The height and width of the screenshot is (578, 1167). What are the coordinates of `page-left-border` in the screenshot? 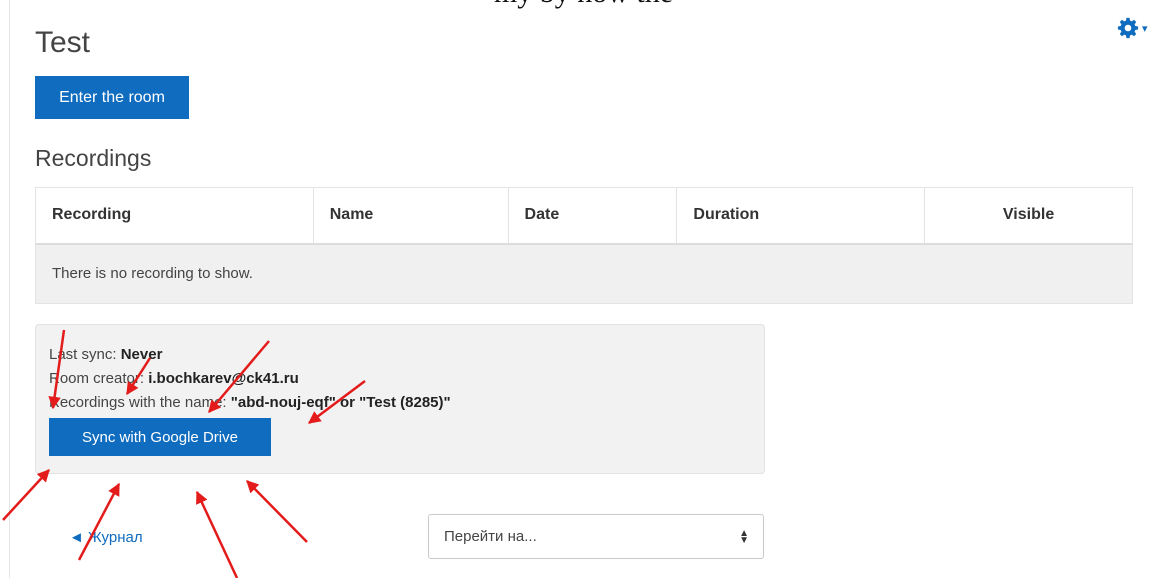 It's located at (9, 289).